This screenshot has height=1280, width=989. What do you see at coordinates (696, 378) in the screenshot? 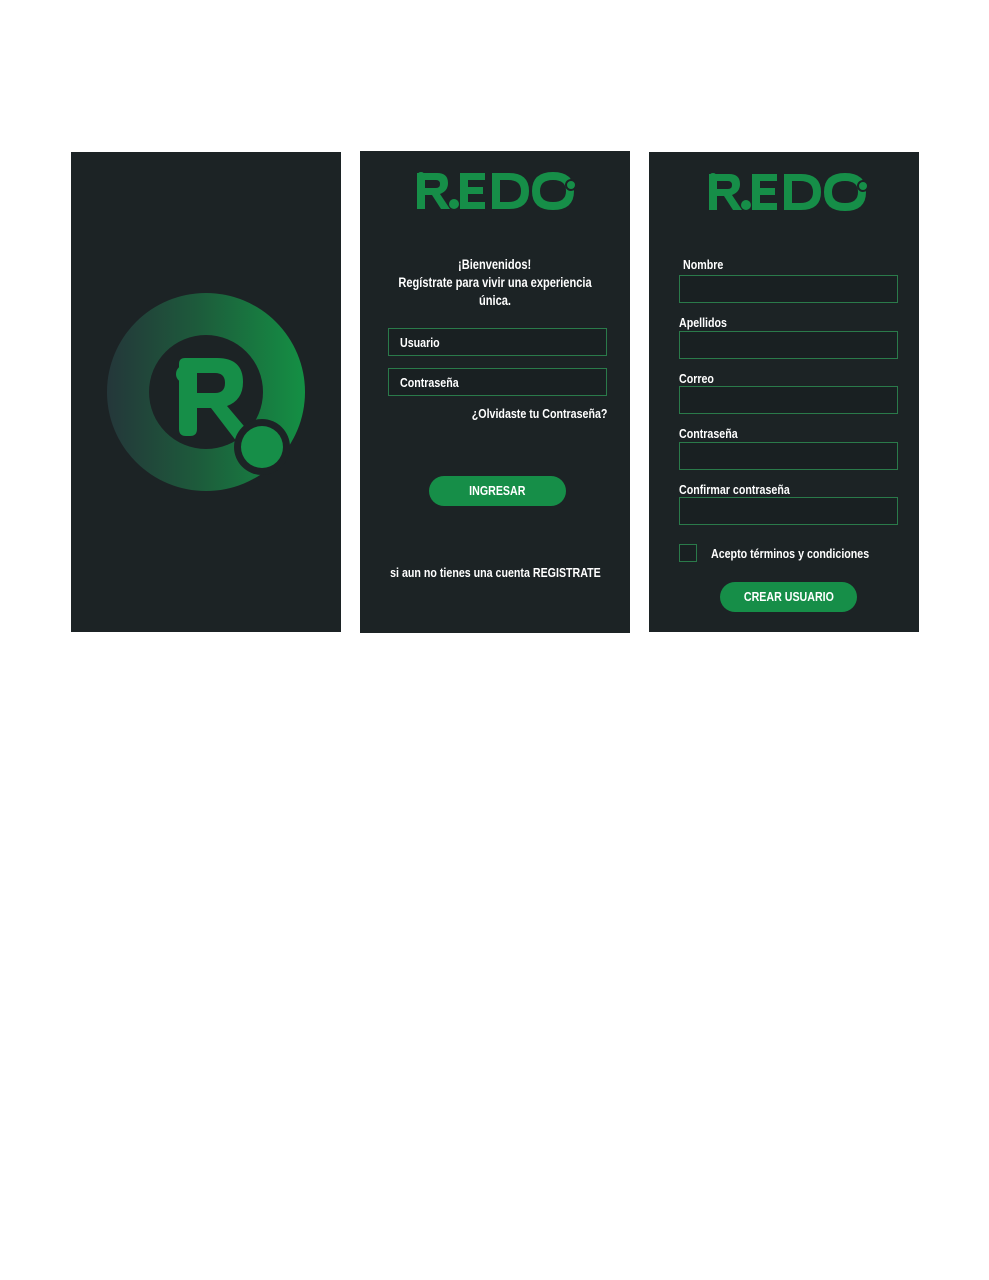
I see `email-label-text: Correo` at bounding box center [696, 378].